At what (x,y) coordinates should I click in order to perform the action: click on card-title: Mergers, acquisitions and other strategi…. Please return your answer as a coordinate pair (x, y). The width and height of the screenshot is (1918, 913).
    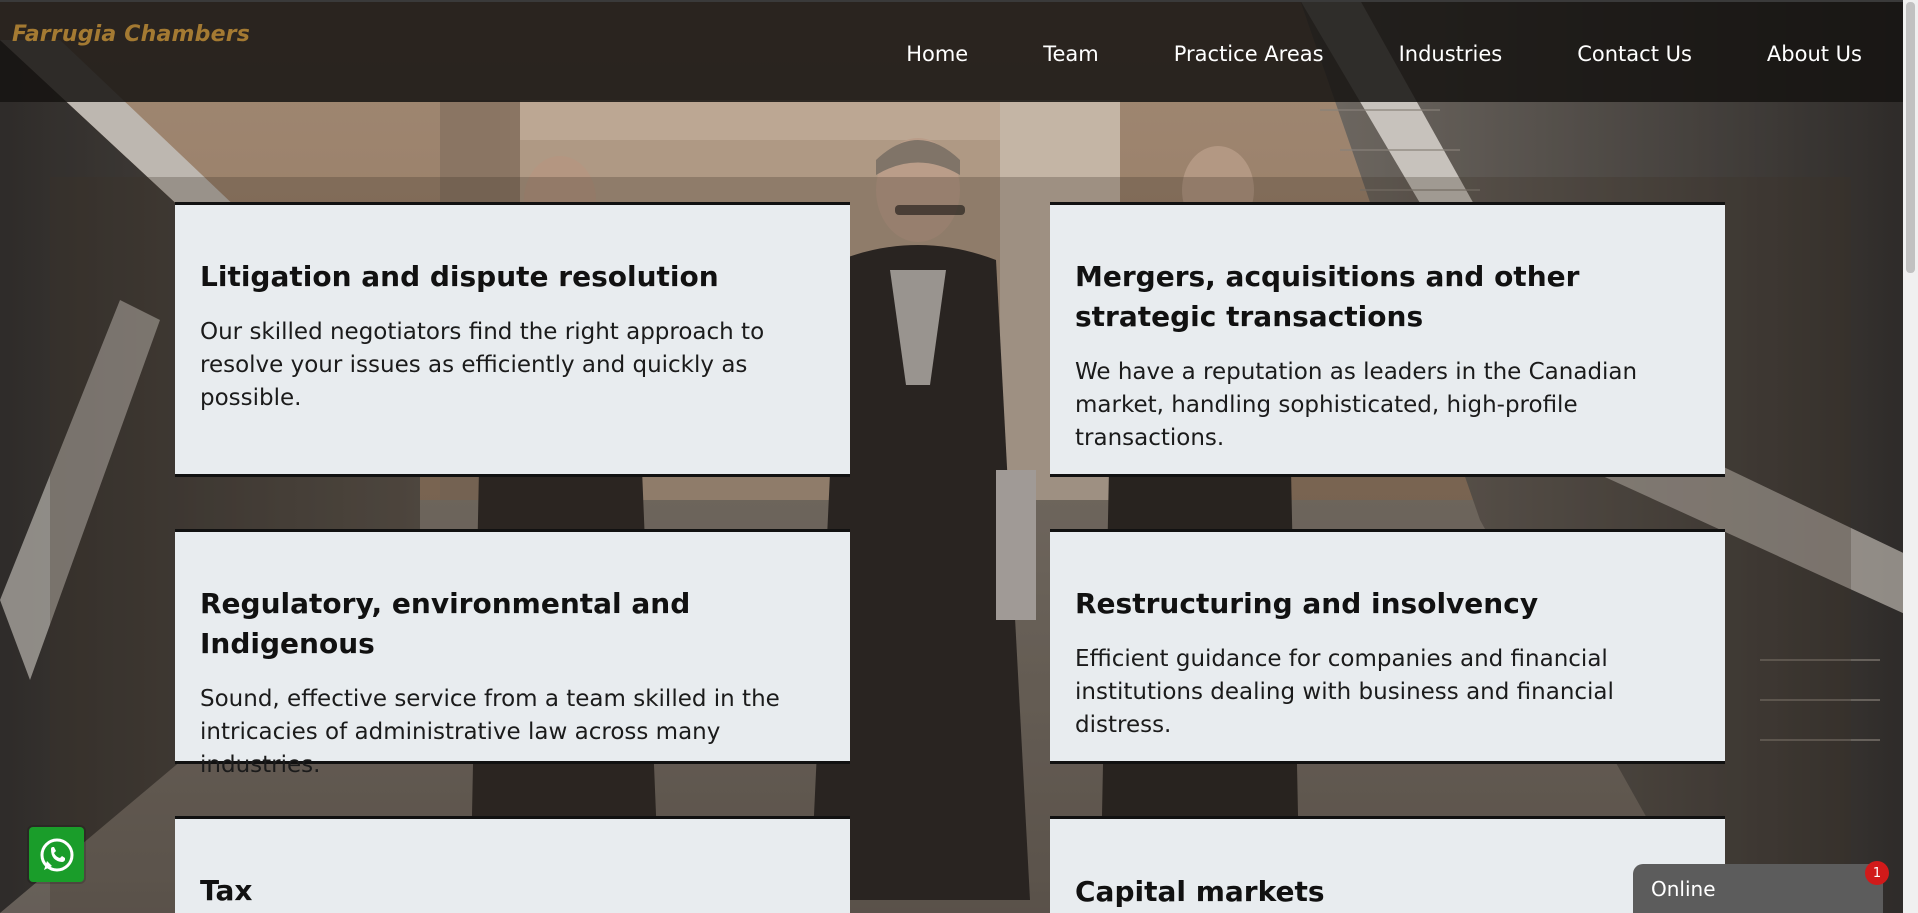
    Looking at the image, I should click on (1327, 296).